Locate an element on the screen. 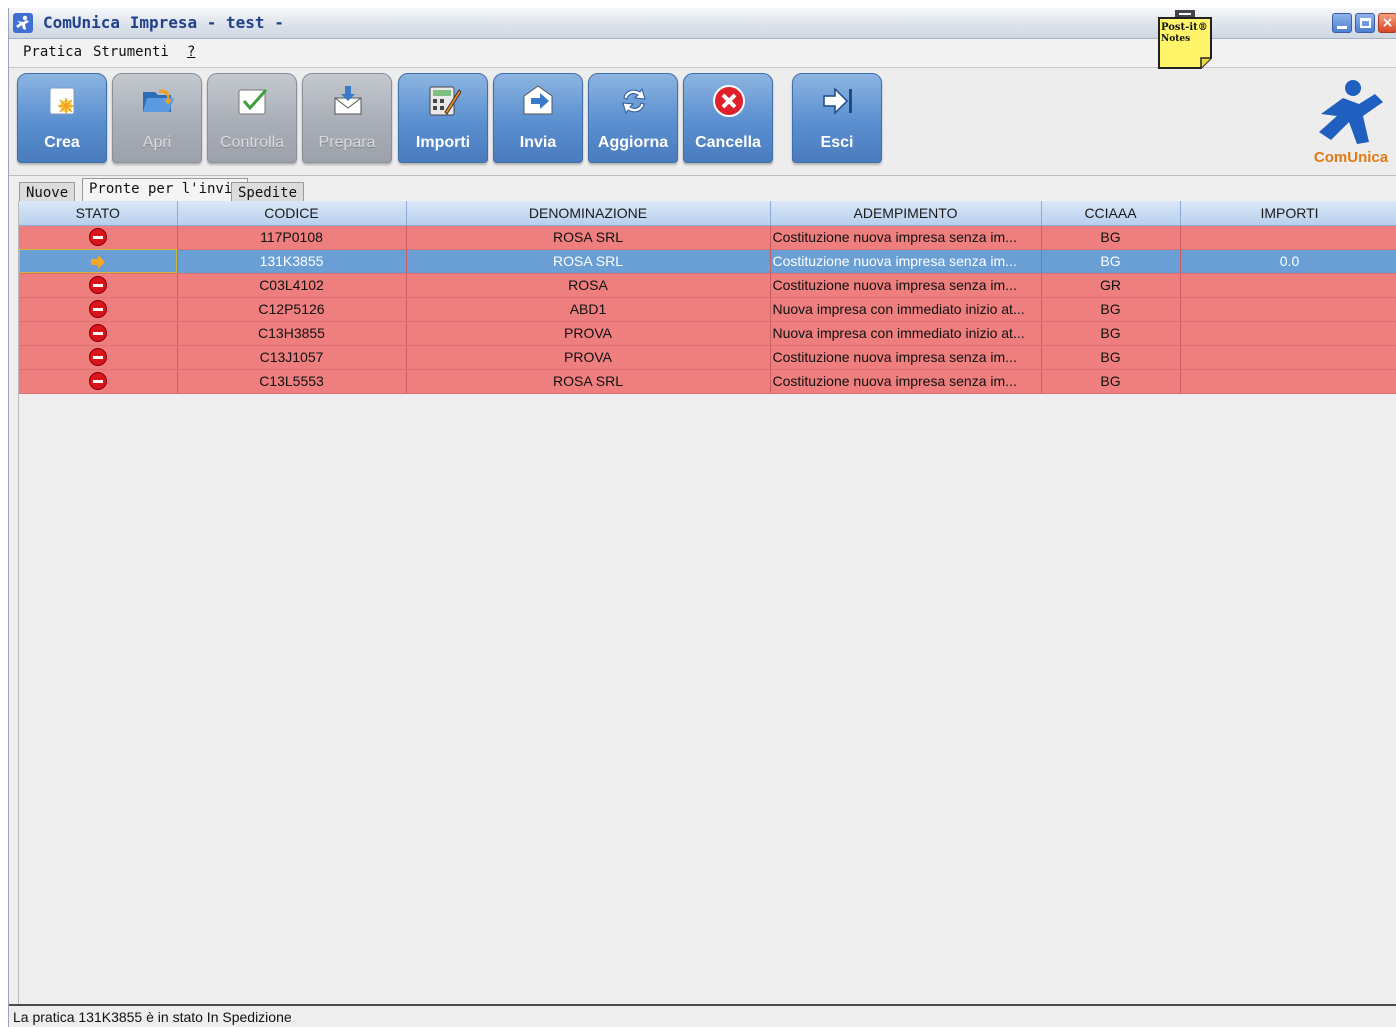 This screenshot has height=1027, width=1396. check-icon is located at coordinates (253, 102).